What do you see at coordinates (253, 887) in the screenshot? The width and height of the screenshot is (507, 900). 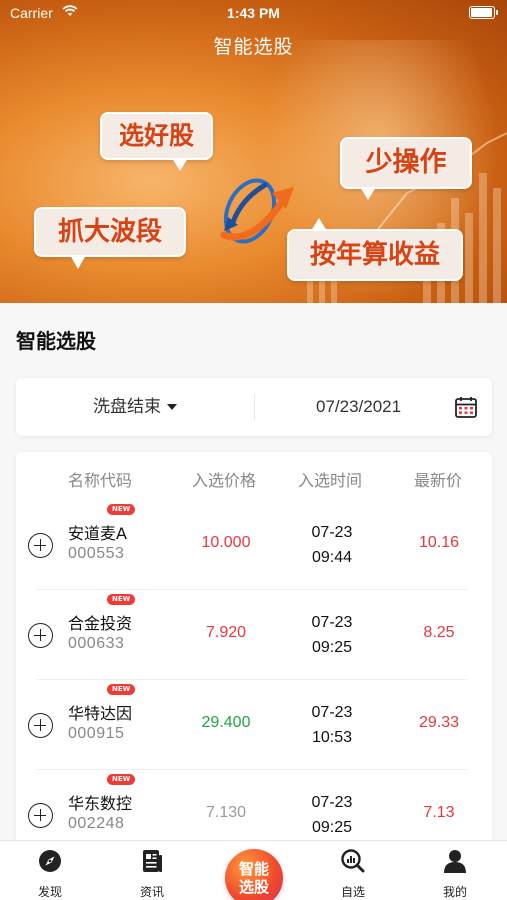 I see `tab-smart-pick-line2: 选股` at bounding box center [253, 887].